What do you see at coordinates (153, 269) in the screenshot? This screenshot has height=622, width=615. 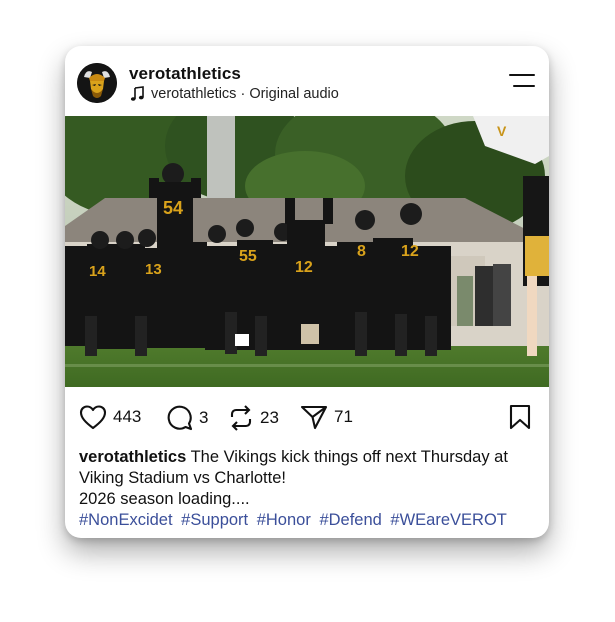 I see `jersey-number: 13` at bounding box center [153, 269].